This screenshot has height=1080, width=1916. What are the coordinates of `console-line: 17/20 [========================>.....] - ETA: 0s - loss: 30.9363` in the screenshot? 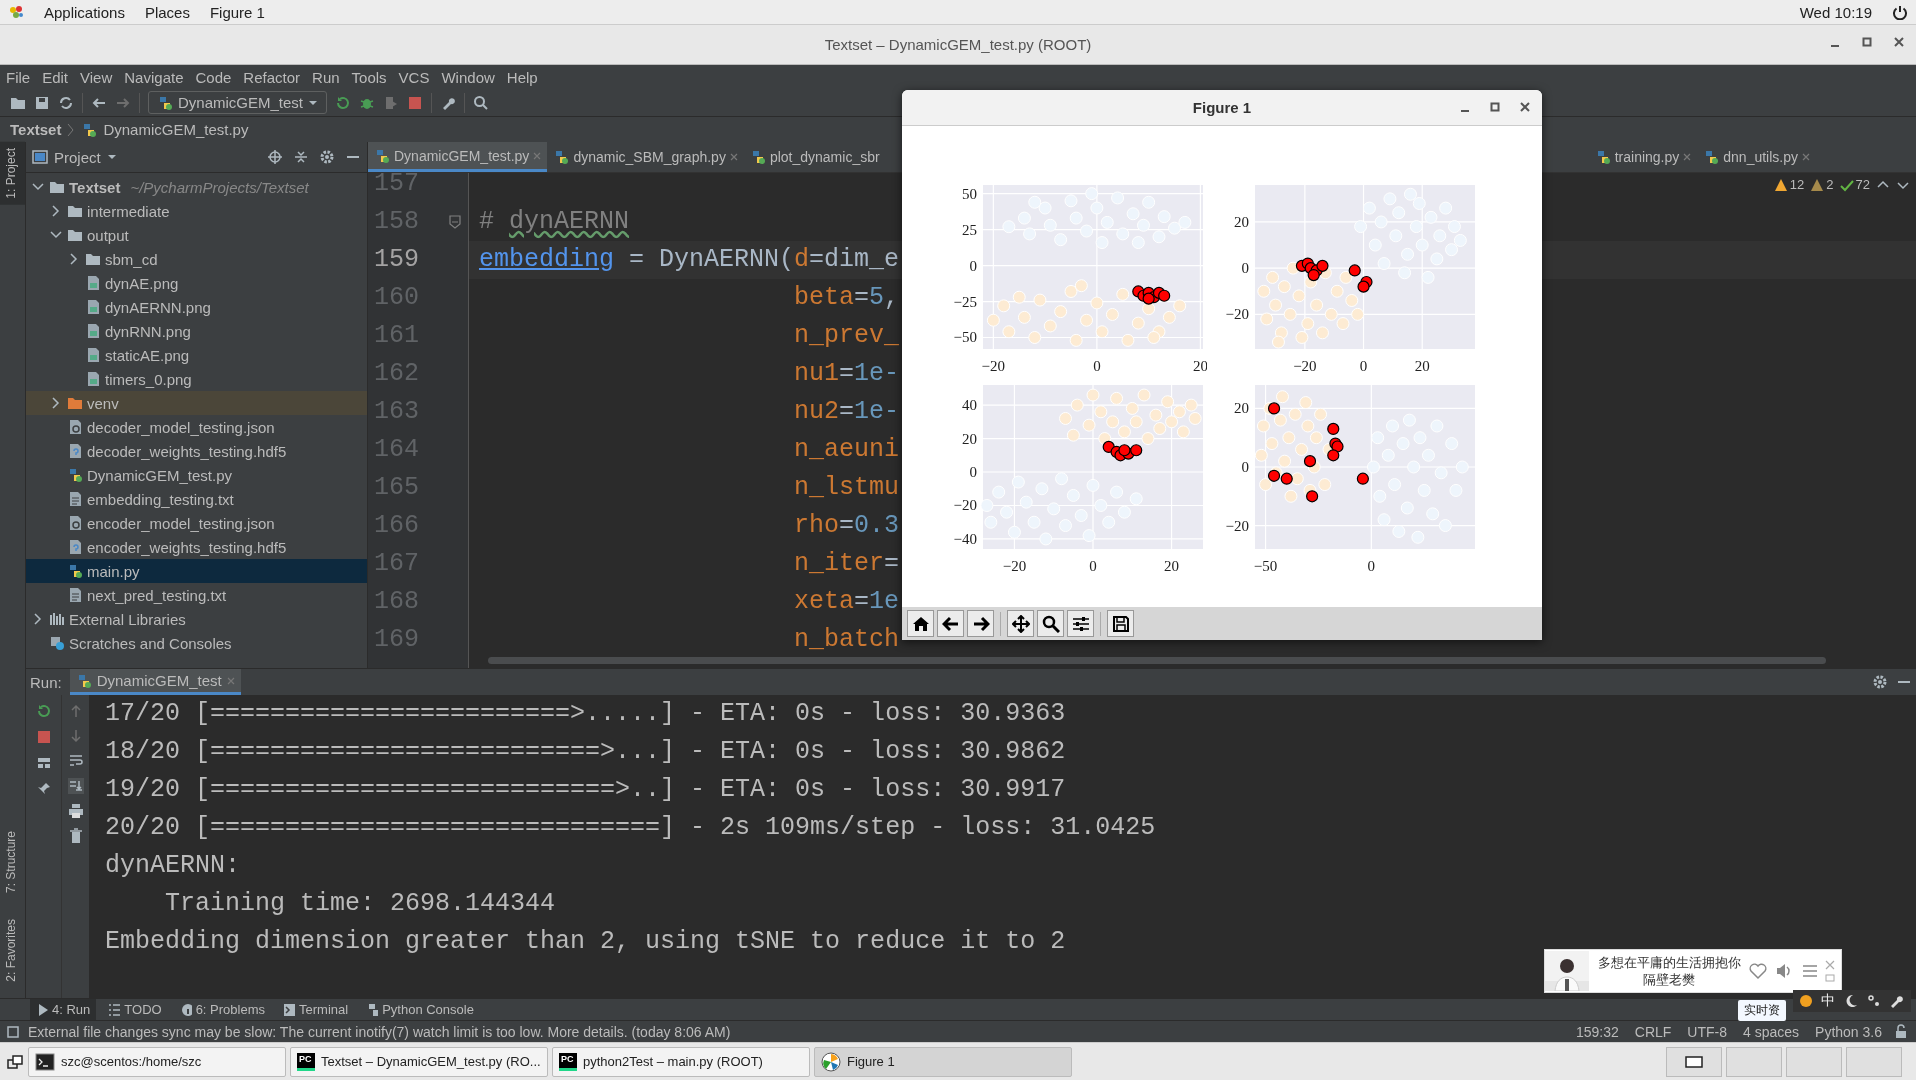 It's located at (586, 714).